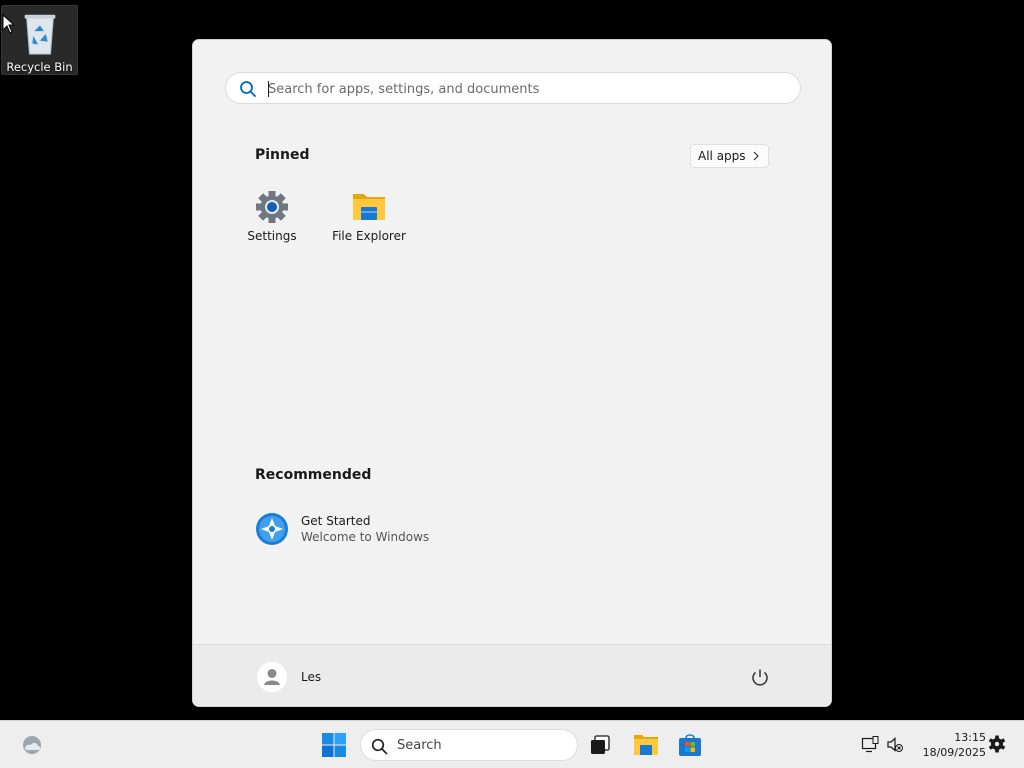 The image size is (1024, 768). What do you see at coordinates (313, 475) in the screenshot?
I see `recommended-title: Recommended` at bounding box center [313, 475].